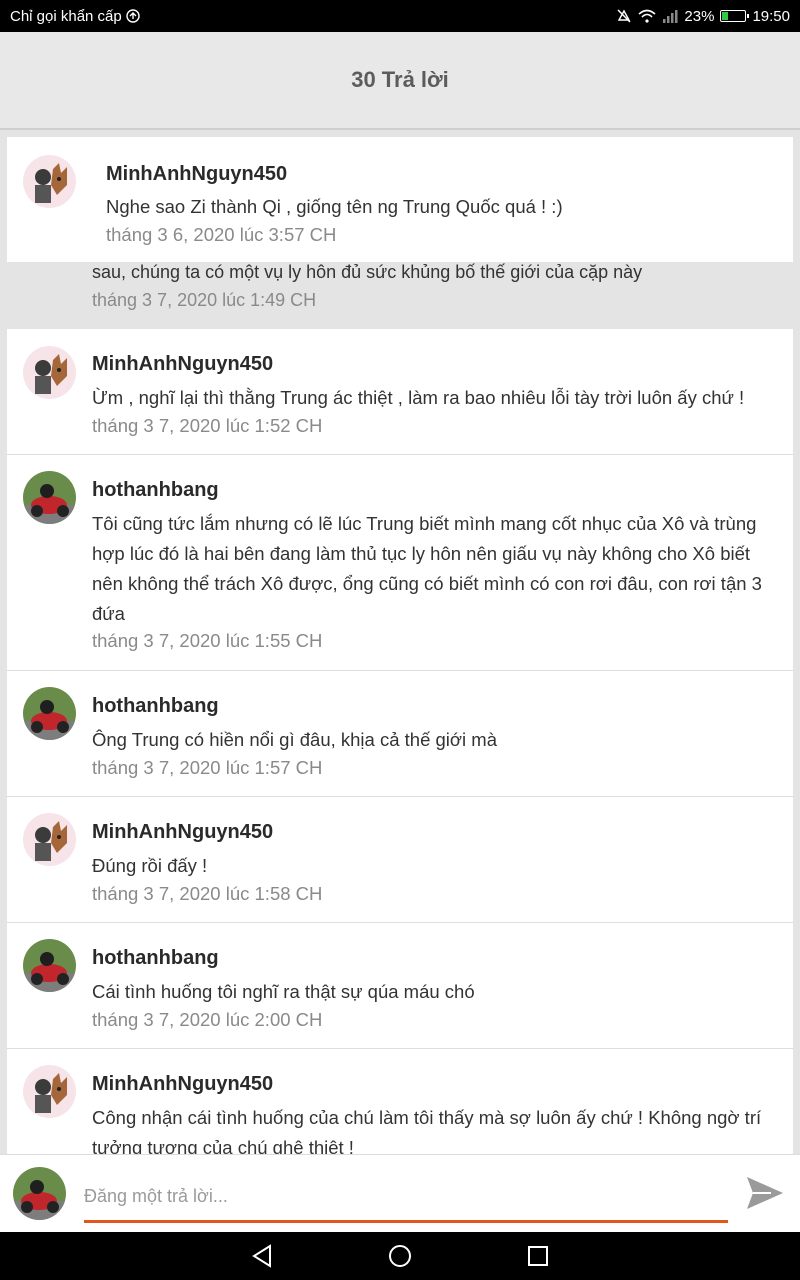 Image resolution: width=800 pixels, height=1280 pixels. I want to click on reply-input, so click(406, 1198).